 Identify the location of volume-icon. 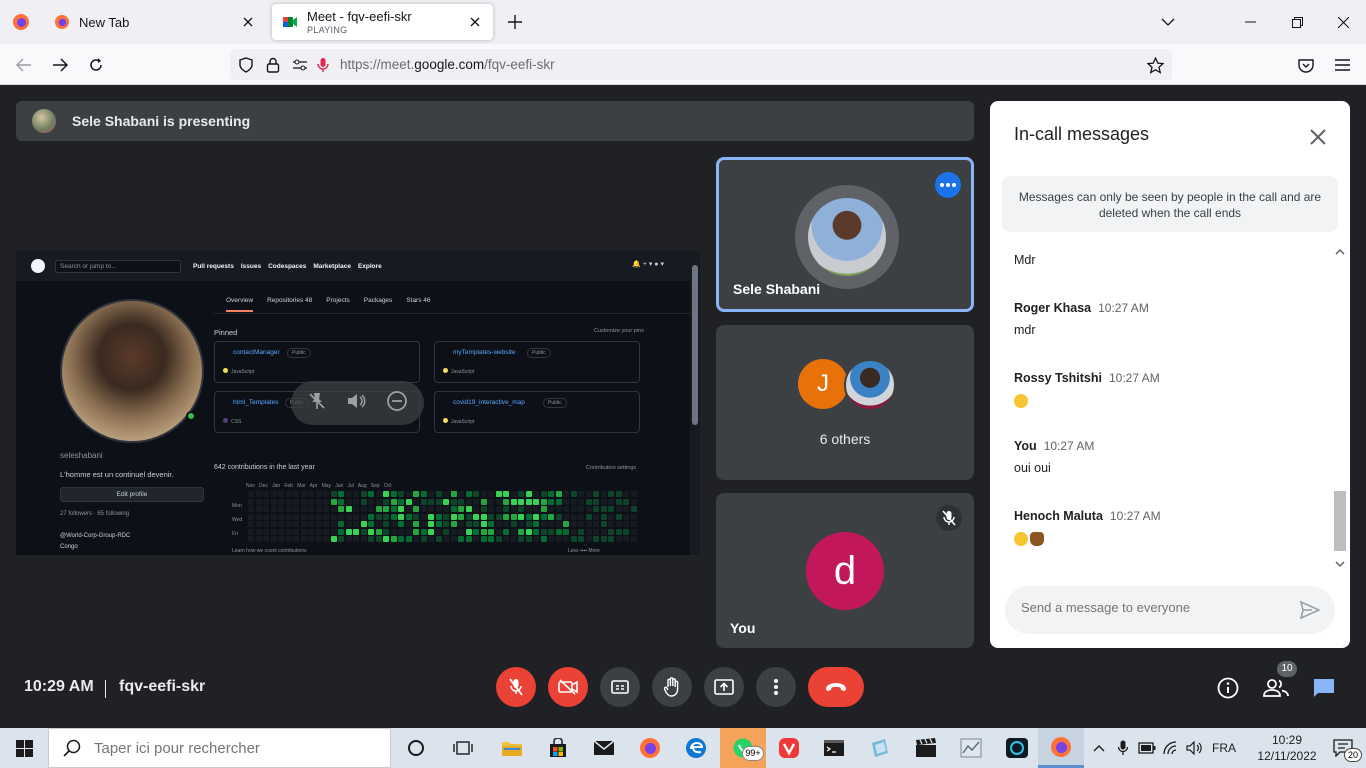
(356, 403).